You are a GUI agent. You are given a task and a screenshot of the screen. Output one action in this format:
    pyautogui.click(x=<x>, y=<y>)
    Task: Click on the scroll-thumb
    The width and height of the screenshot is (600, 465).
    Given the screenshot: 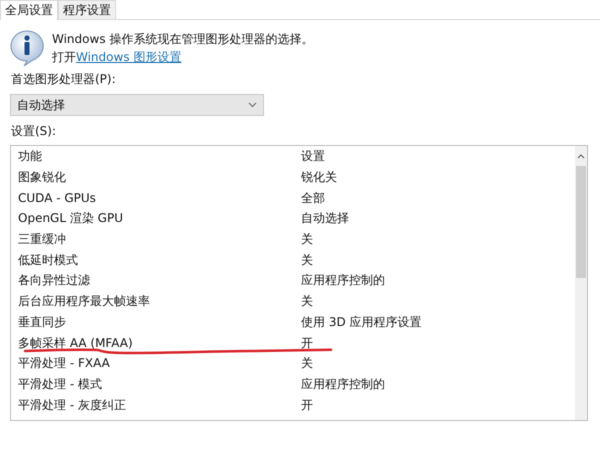 What is the action you would take?
    pyautogui.click(x=581, y=222)
    